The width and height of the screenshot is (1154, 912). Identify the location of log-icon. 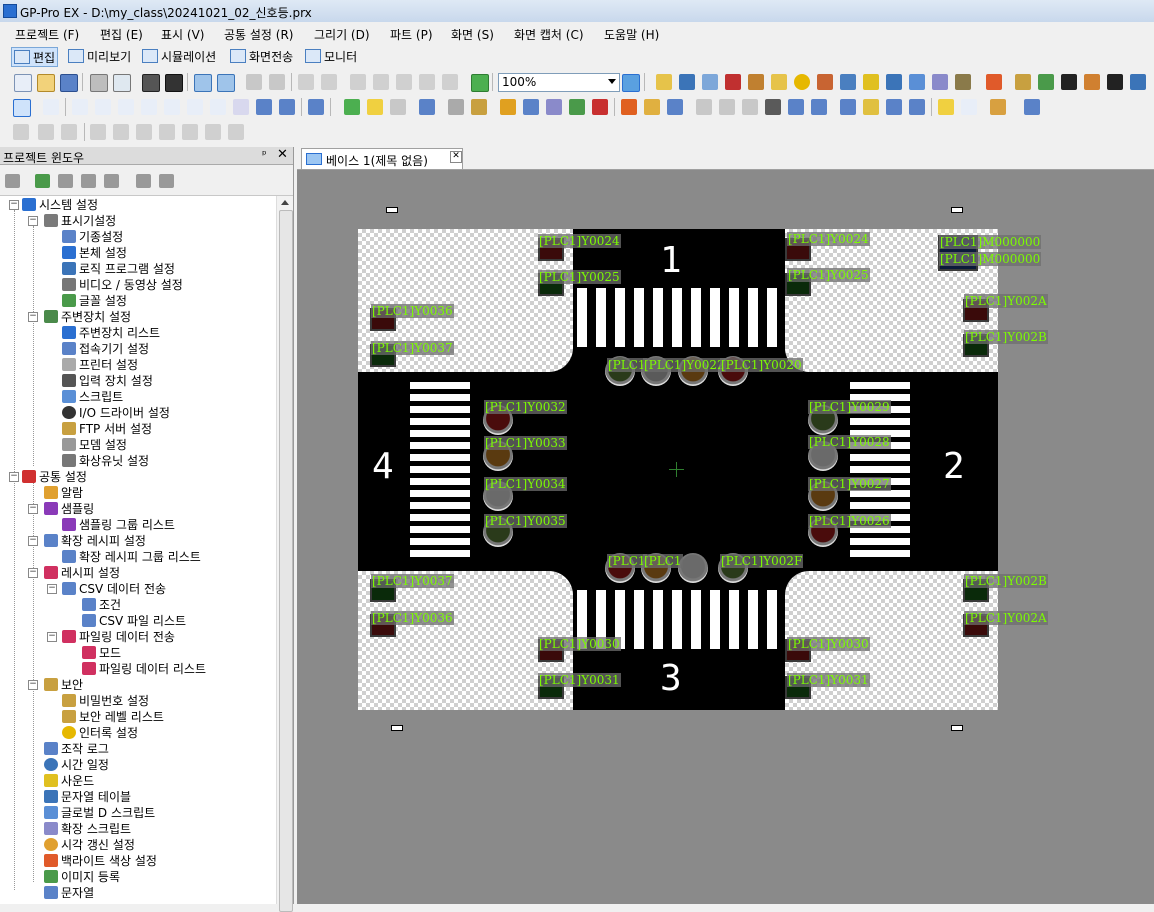
(825, 82).